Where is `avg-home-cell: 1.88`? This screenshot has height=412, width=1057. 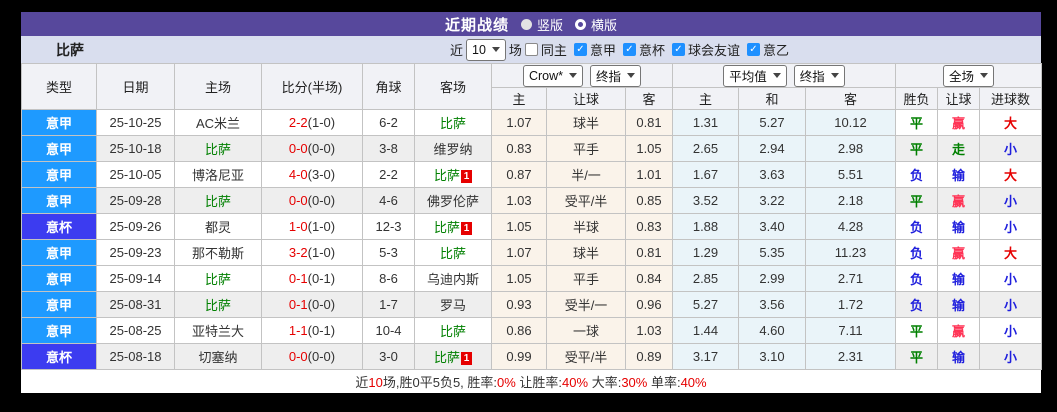 avg-home-cell: 1.88 is located at coordinates (705, 226).